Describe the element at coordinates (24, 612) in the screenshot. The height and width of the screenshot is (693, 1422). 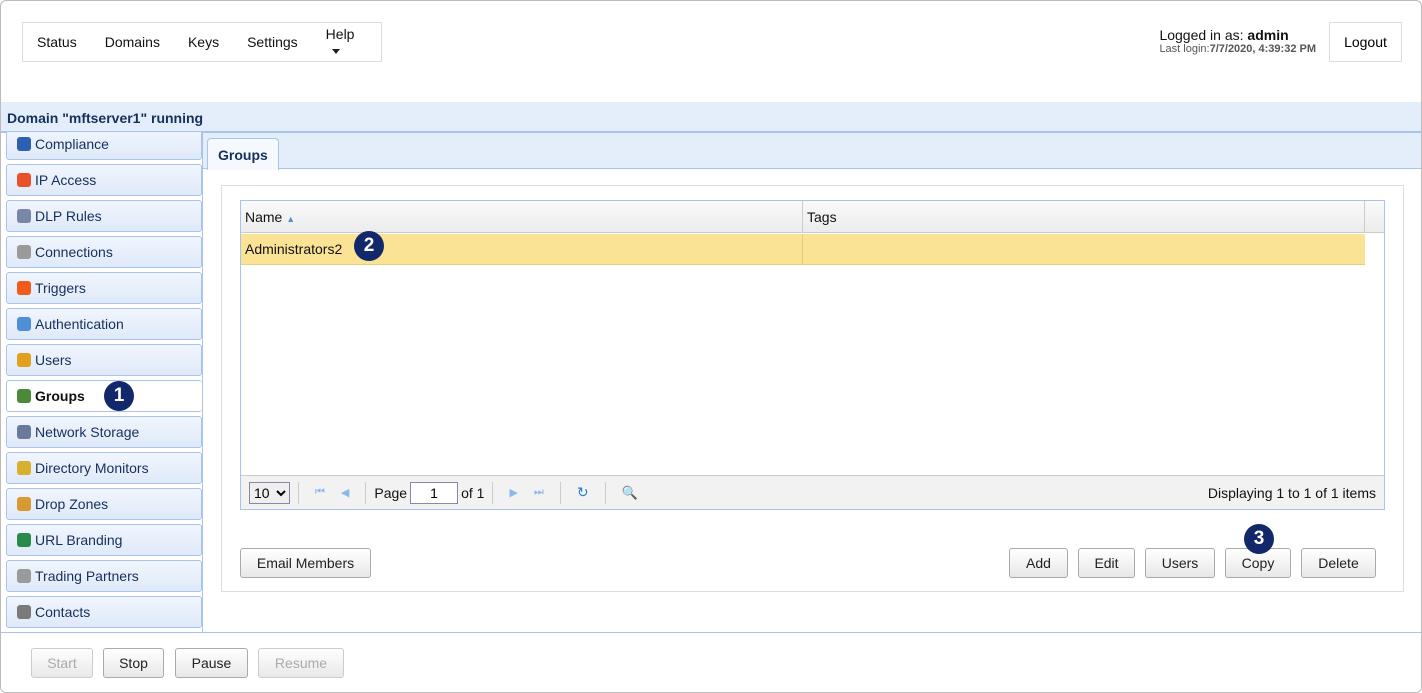
I see `contacts-icon` at that location.